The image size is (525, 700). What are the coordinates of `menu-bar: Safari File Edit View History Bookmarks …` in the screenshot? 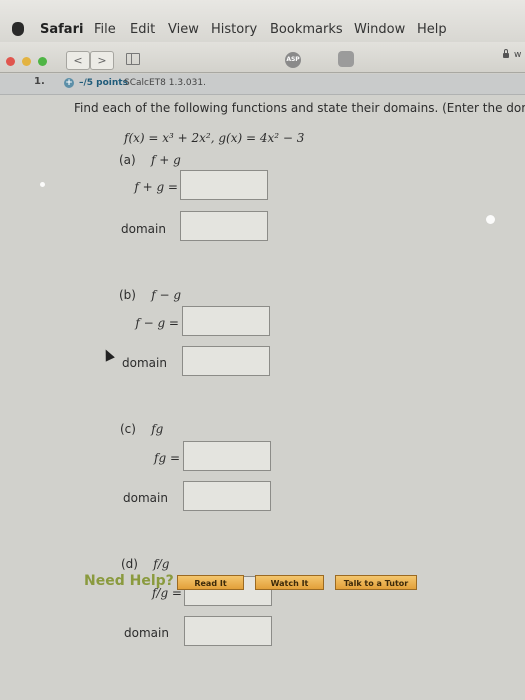 It's located at (262, 21).